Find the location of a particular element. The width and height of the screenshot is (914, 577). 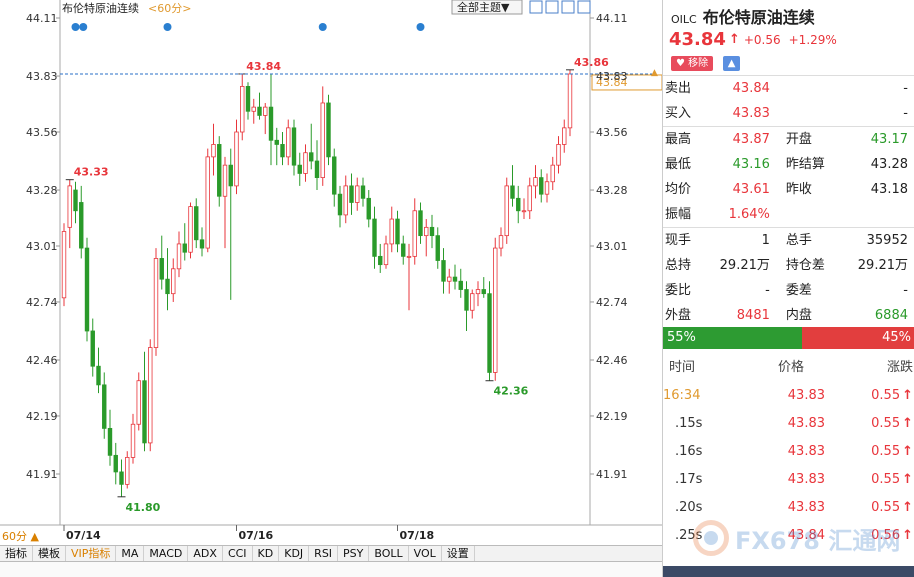

layout-icon is located at coordinates (584, 7).